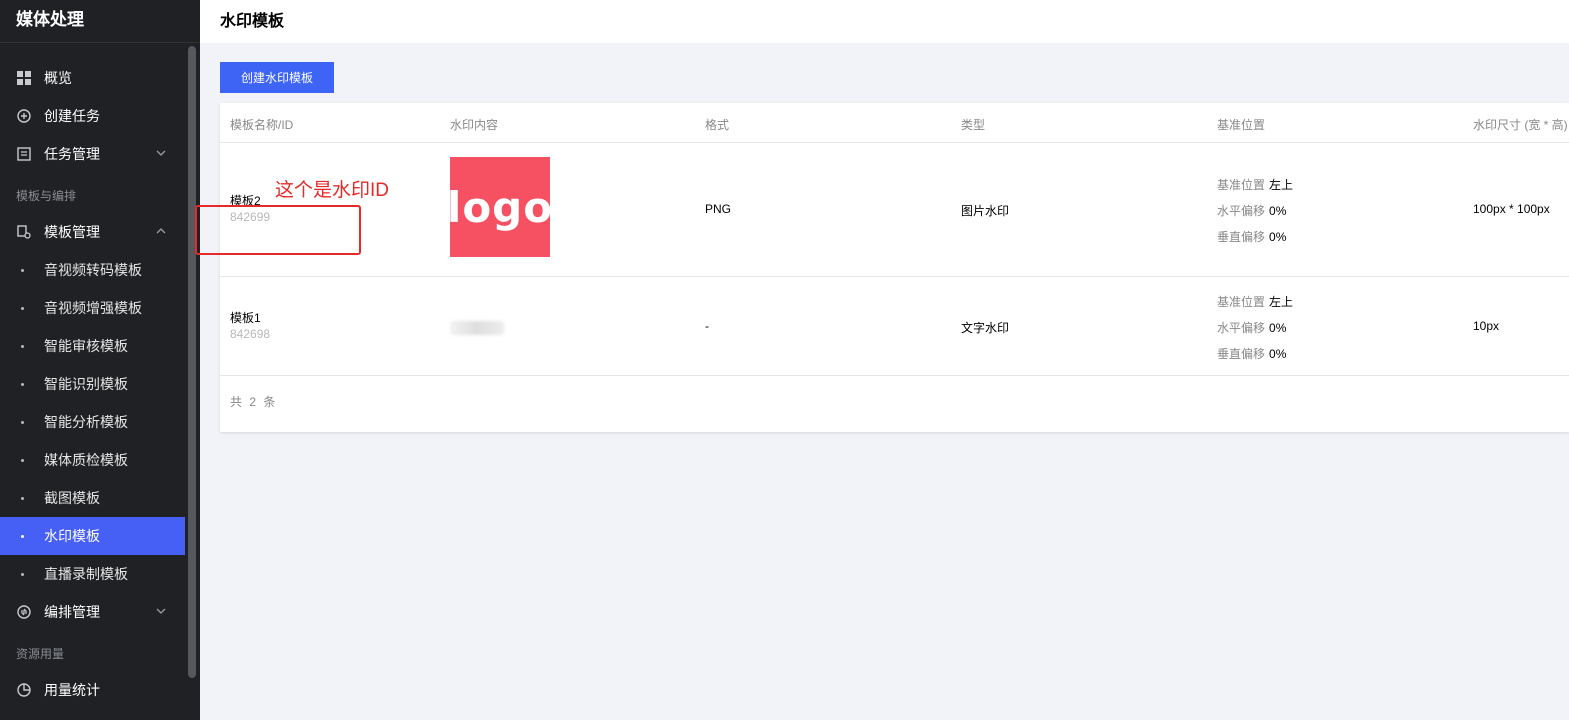 Image resolution: width=1569 pixels, height=720 pixels. Describe the element at coordinates (72, 154) in the screenshot. I see `sidebar-item-label: 任务管理` at that location.